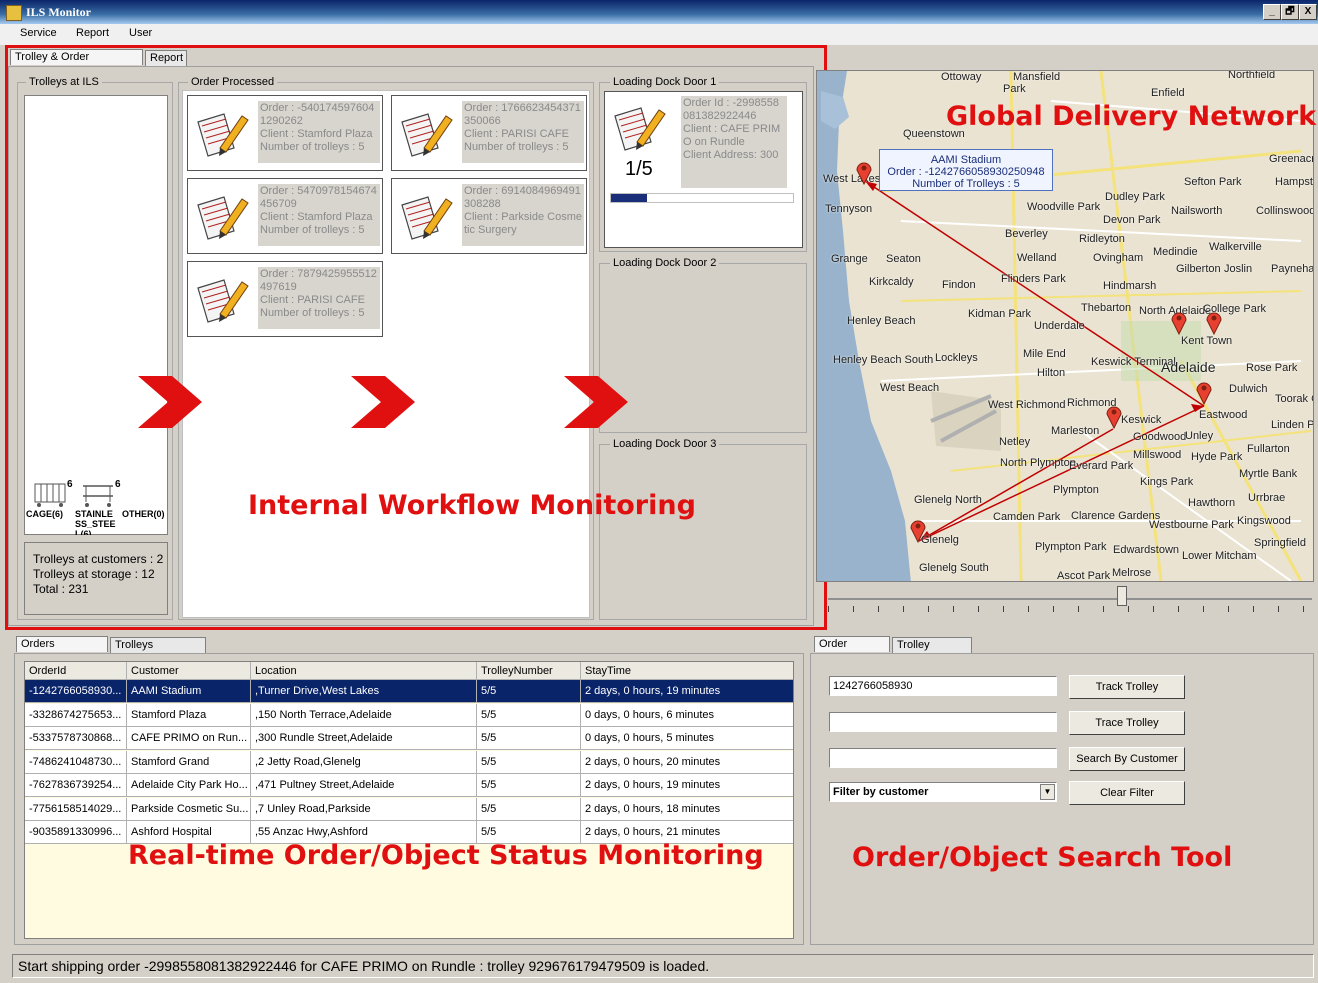 This screenshot has width=1318, height=983. Describe the element at coordinates (1122, 596) in the screenshot. I see `map-zoom-thumb` at that location.